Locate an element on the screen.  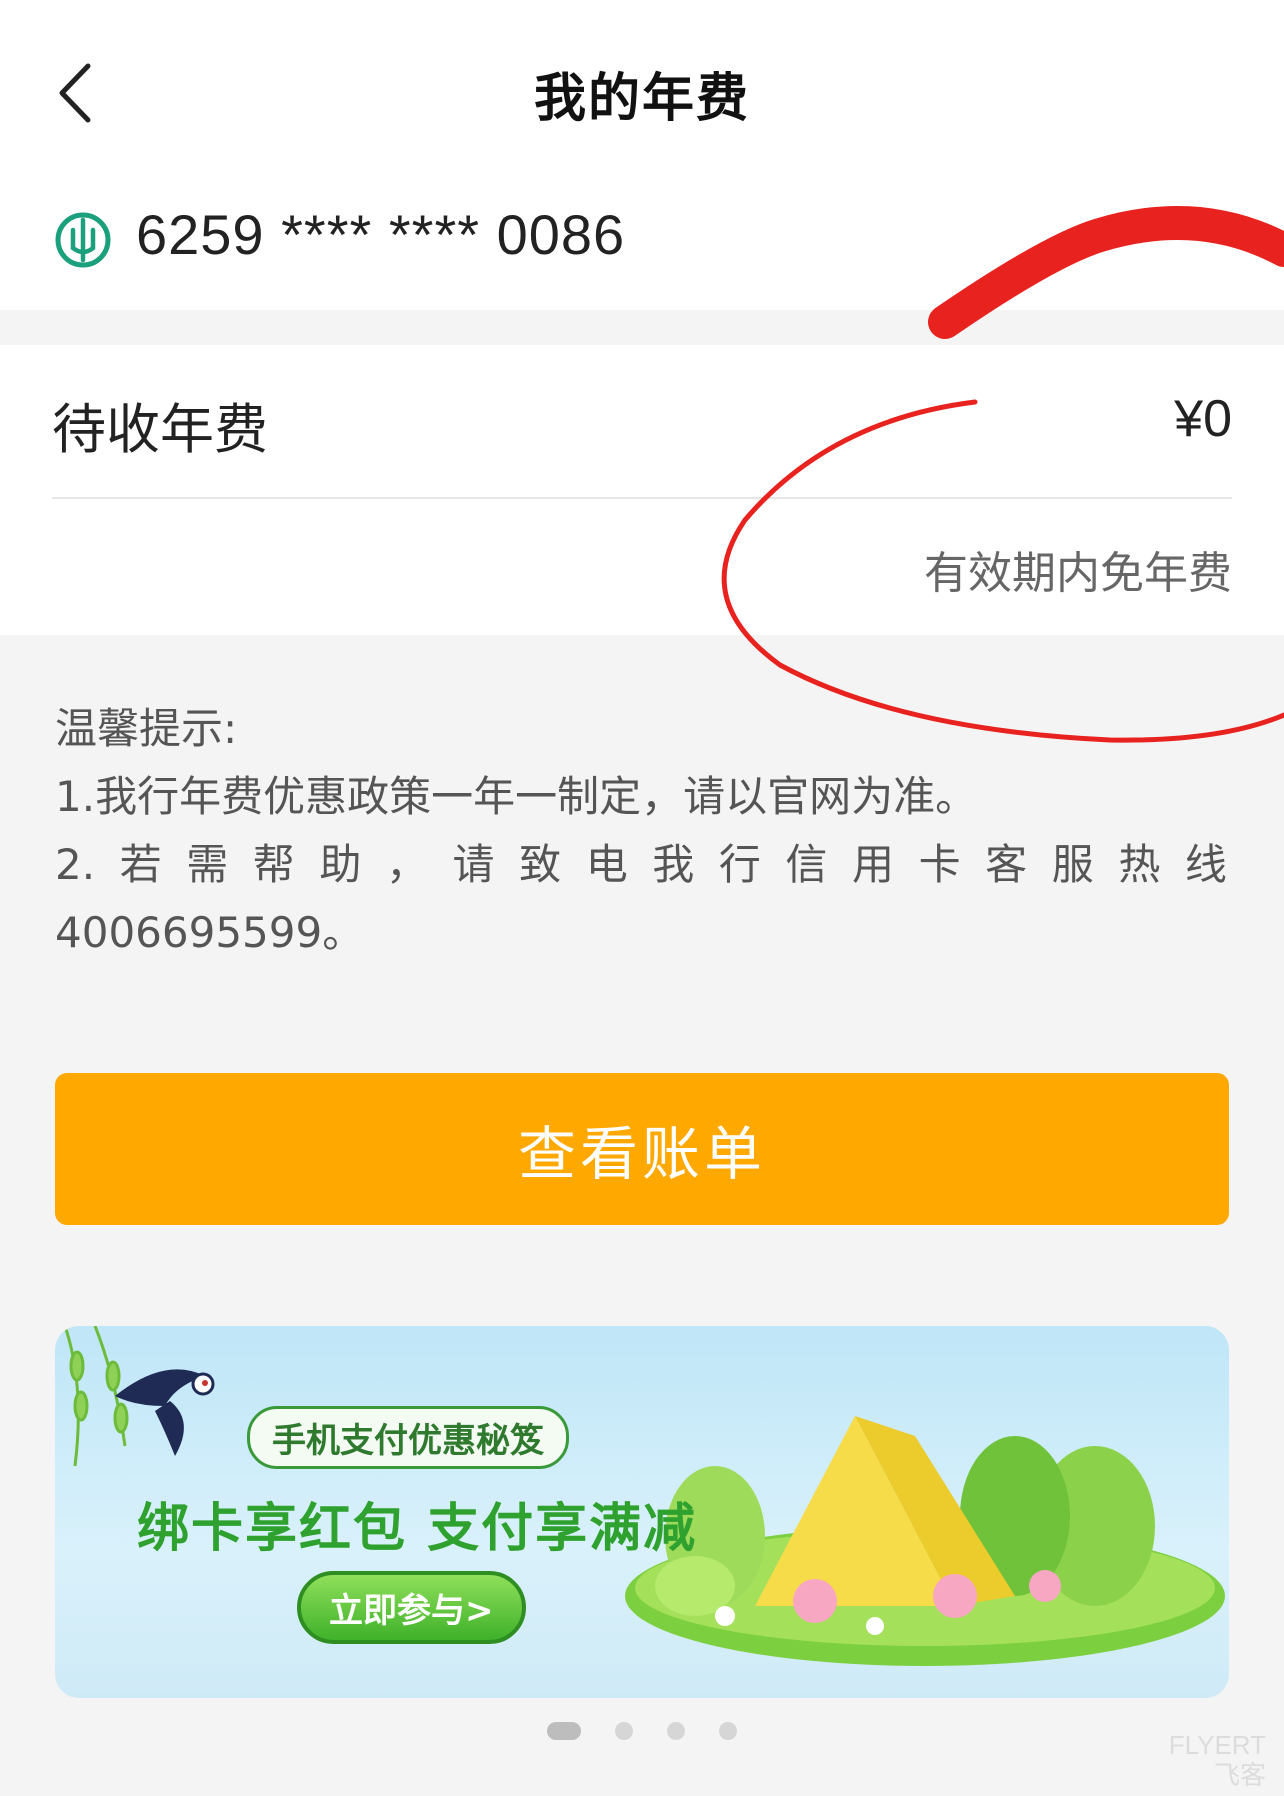
tips-line-2-char: 助 is located at coordinates (340, 864).